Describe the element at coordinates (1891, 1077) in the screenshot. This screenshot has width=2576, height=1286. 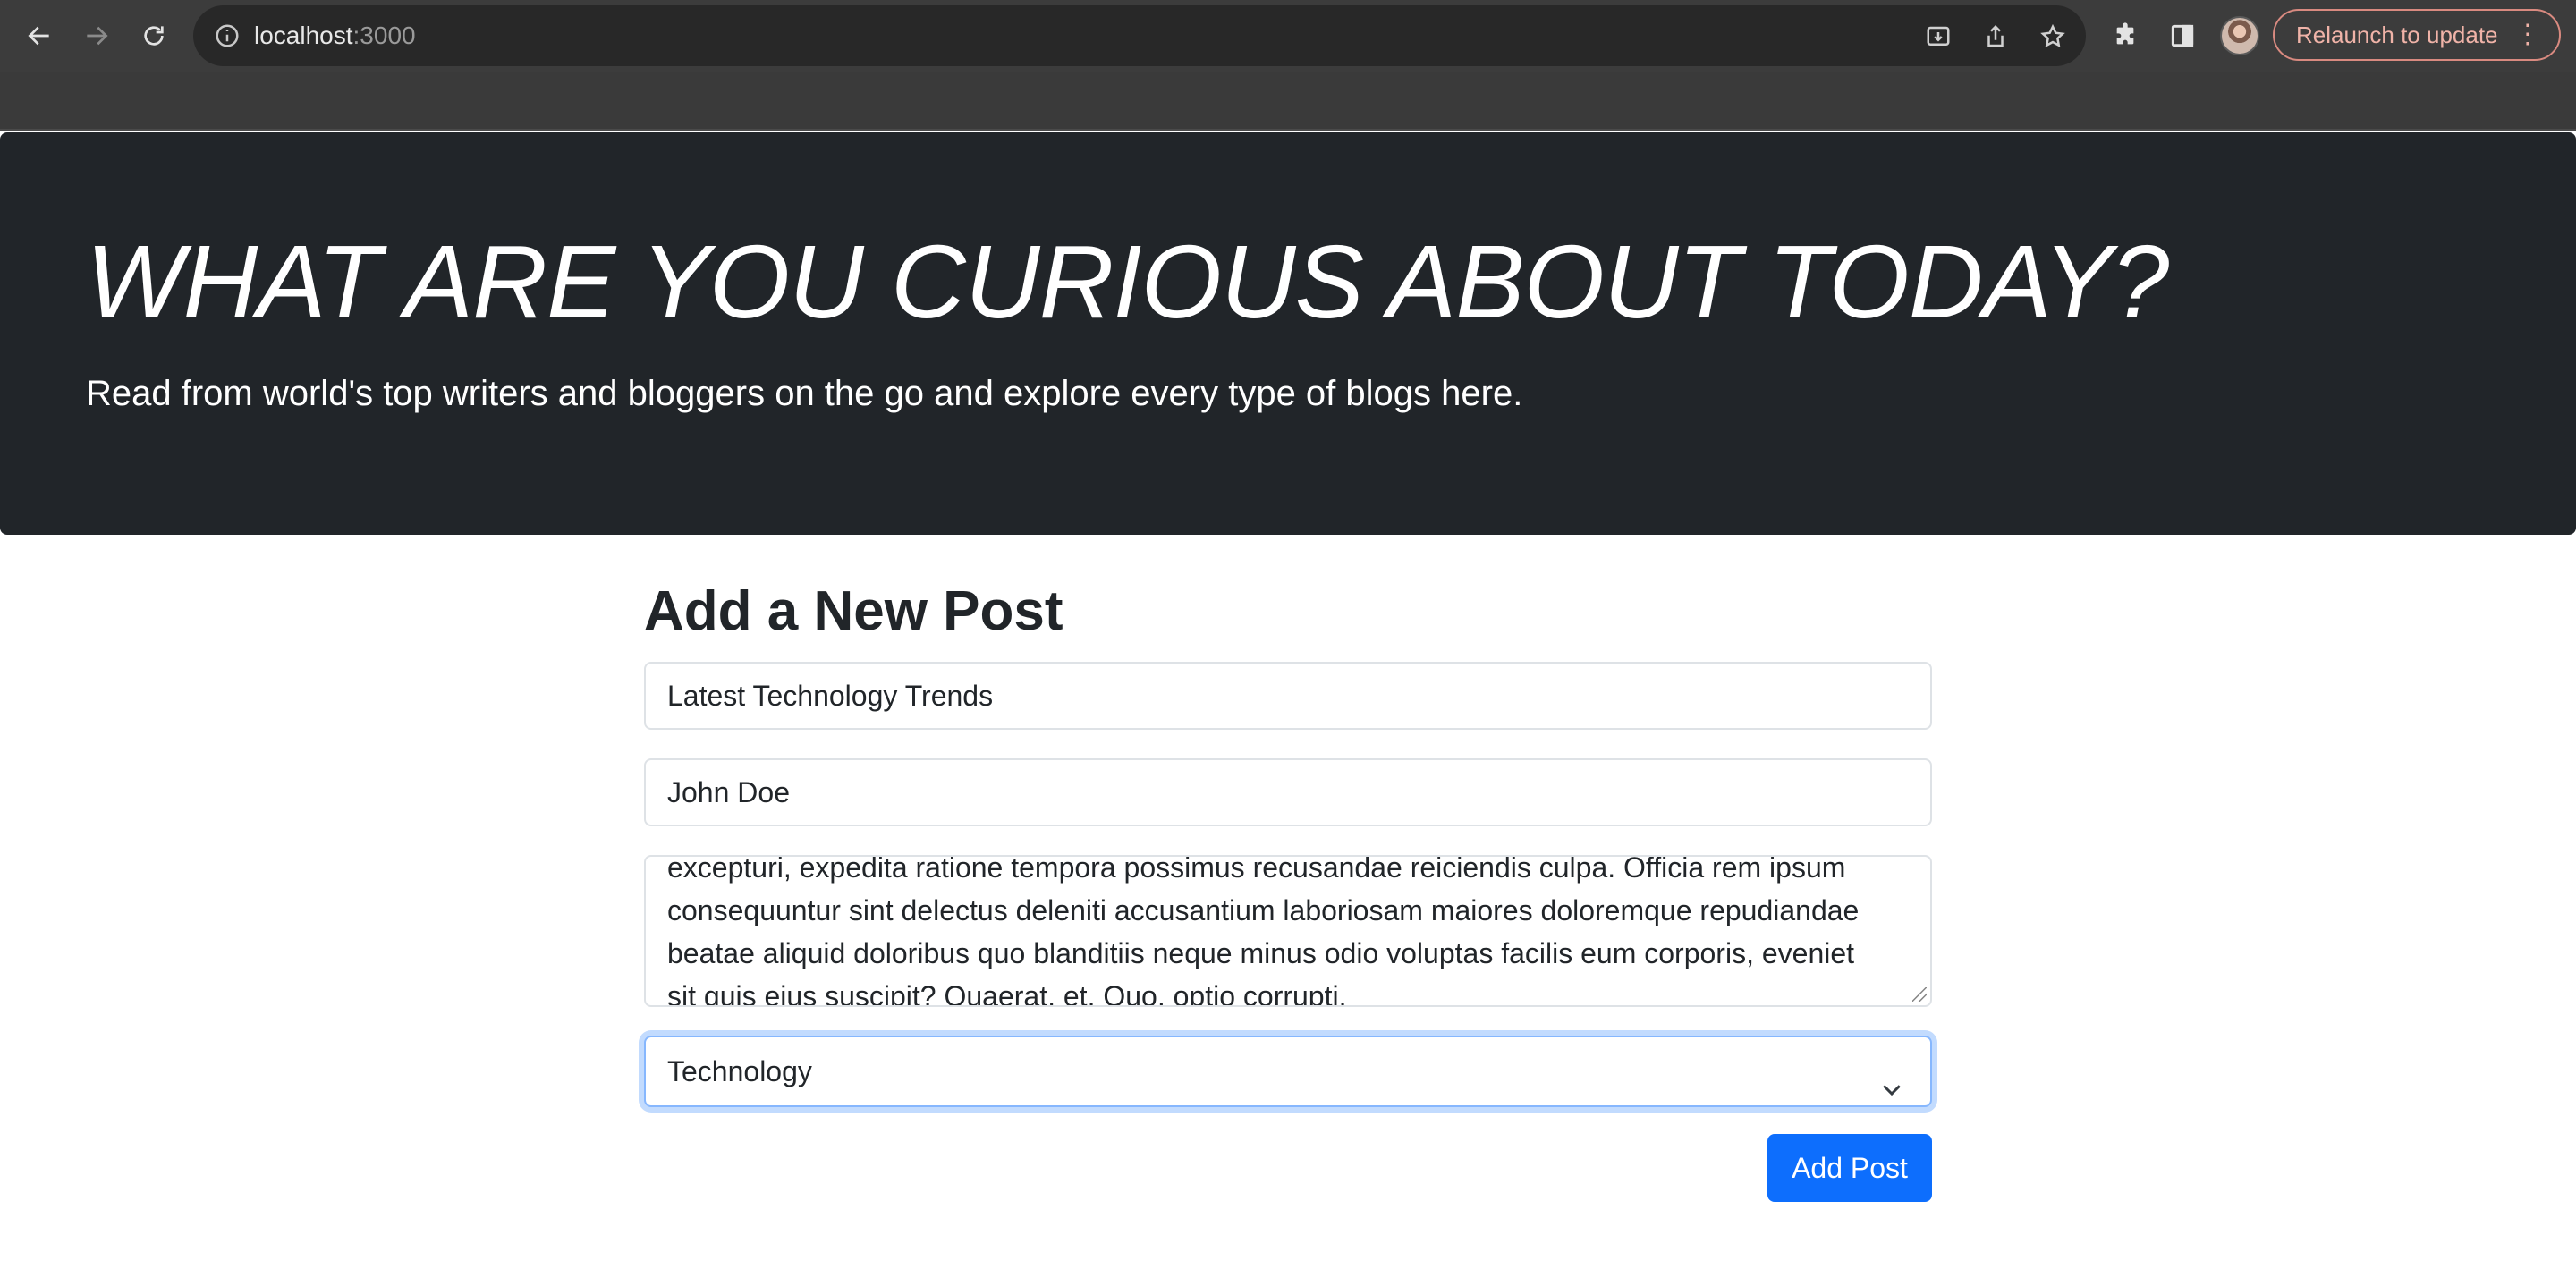
I see `chevron-down-icon` at that location.